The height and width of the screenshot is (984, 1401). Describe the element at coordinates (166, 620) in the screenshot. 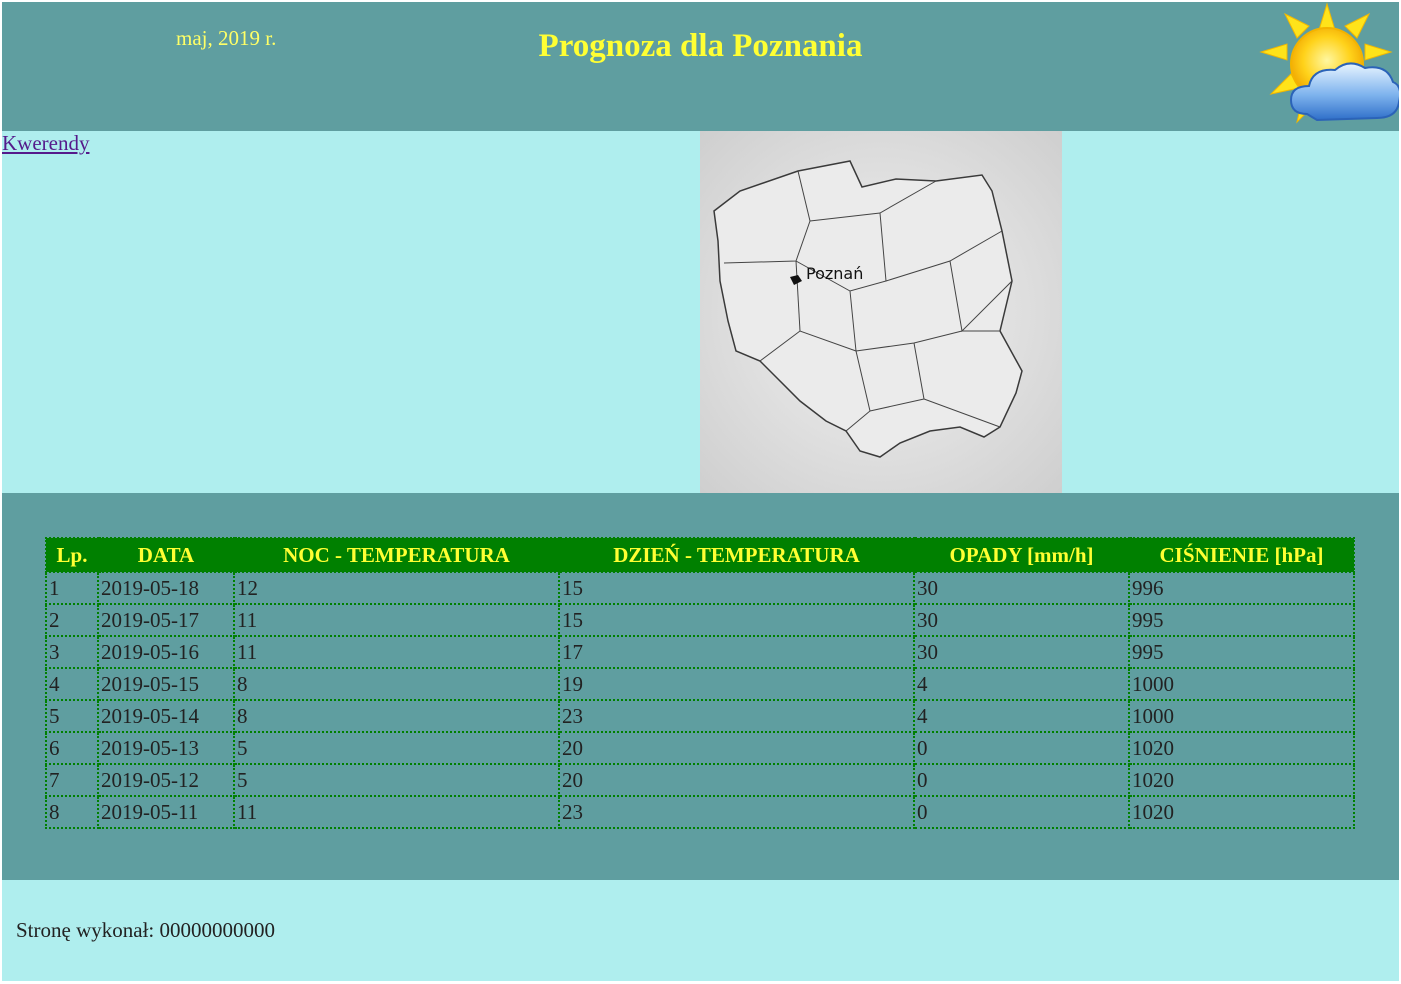

I see `cell-date: 2019-05-17` at that location.